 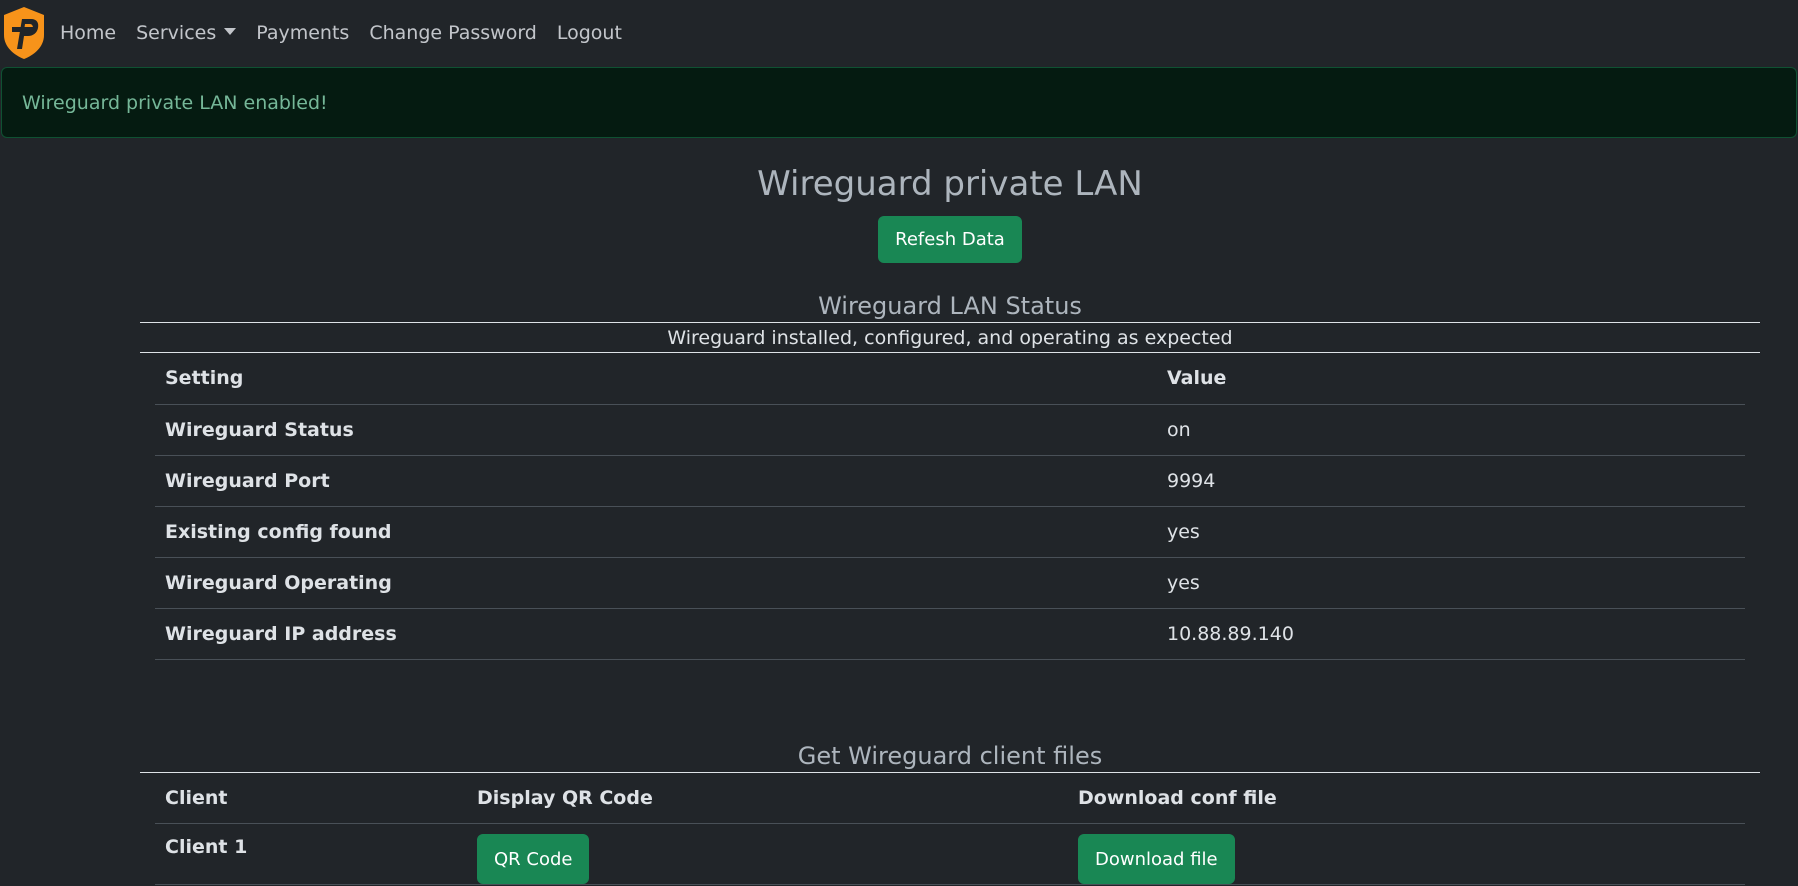 I want to click on client-files-section-title: Get Wireguard client files, so click(x=950, y=755).